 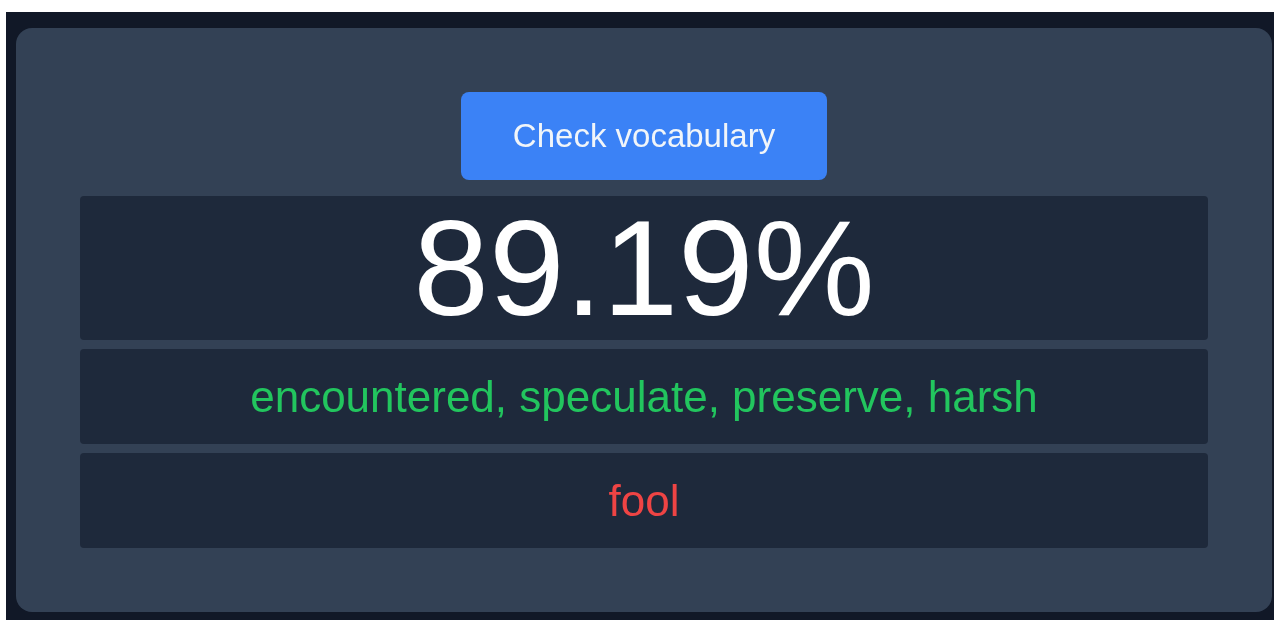 I want to click on score-percentage: 89.19%, so click(x=644, y=268).